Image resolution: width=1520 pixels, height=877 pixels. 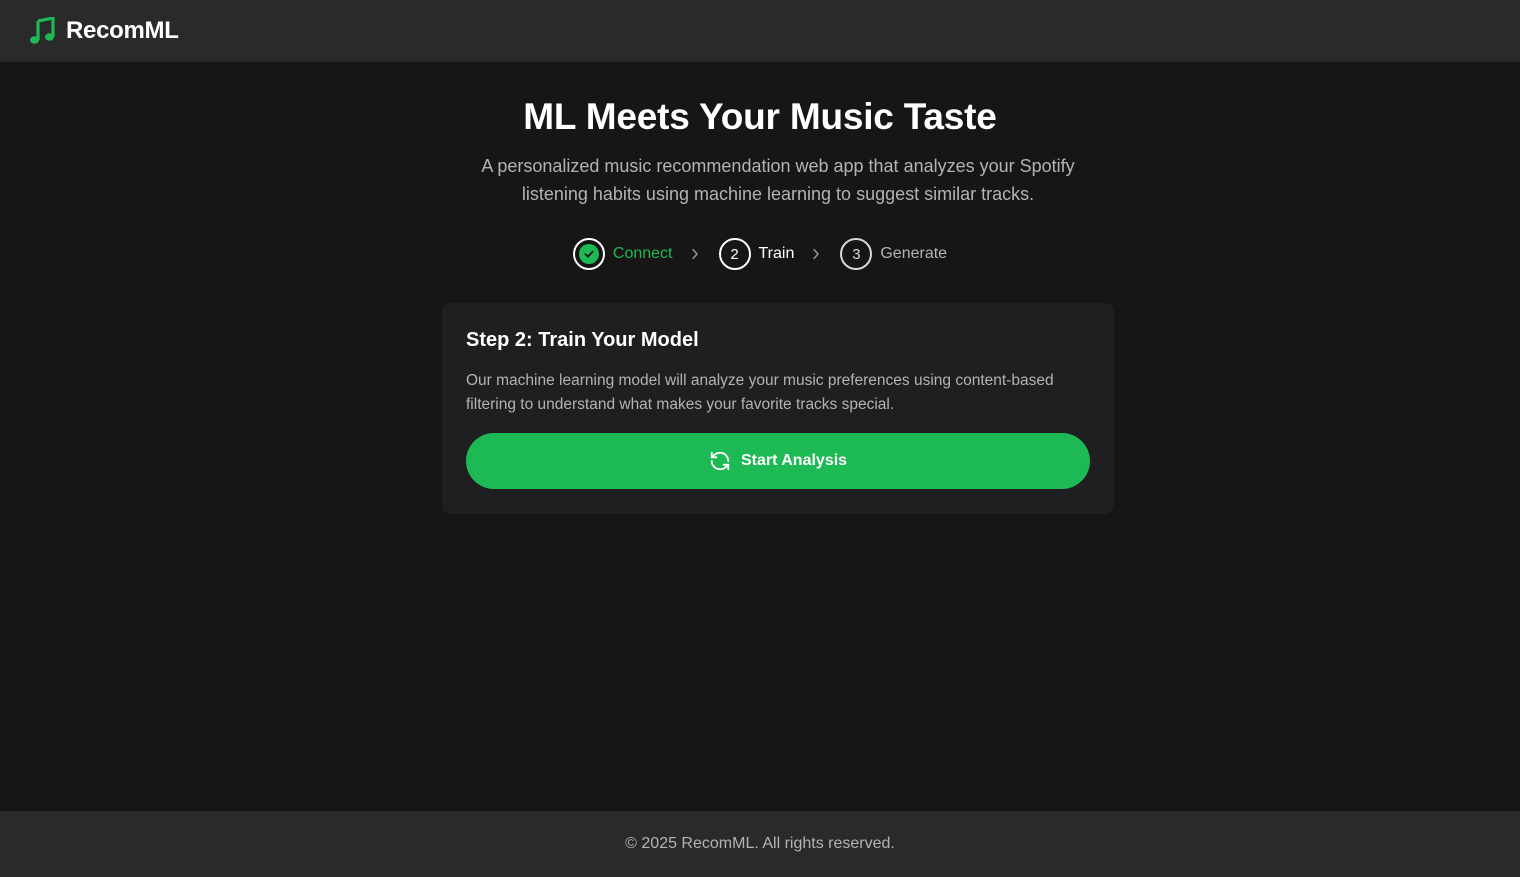 I want to click on top-header: RecomML, so click(x=760, y=31).